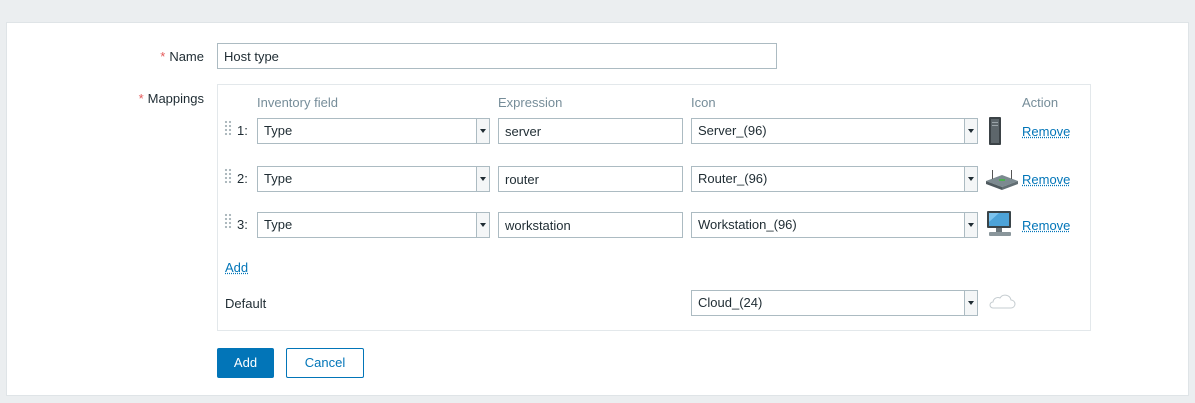 This screenshot has width=1195, height=403. I want to click on header-inventory-field: Inventory field, so click(297, 102).